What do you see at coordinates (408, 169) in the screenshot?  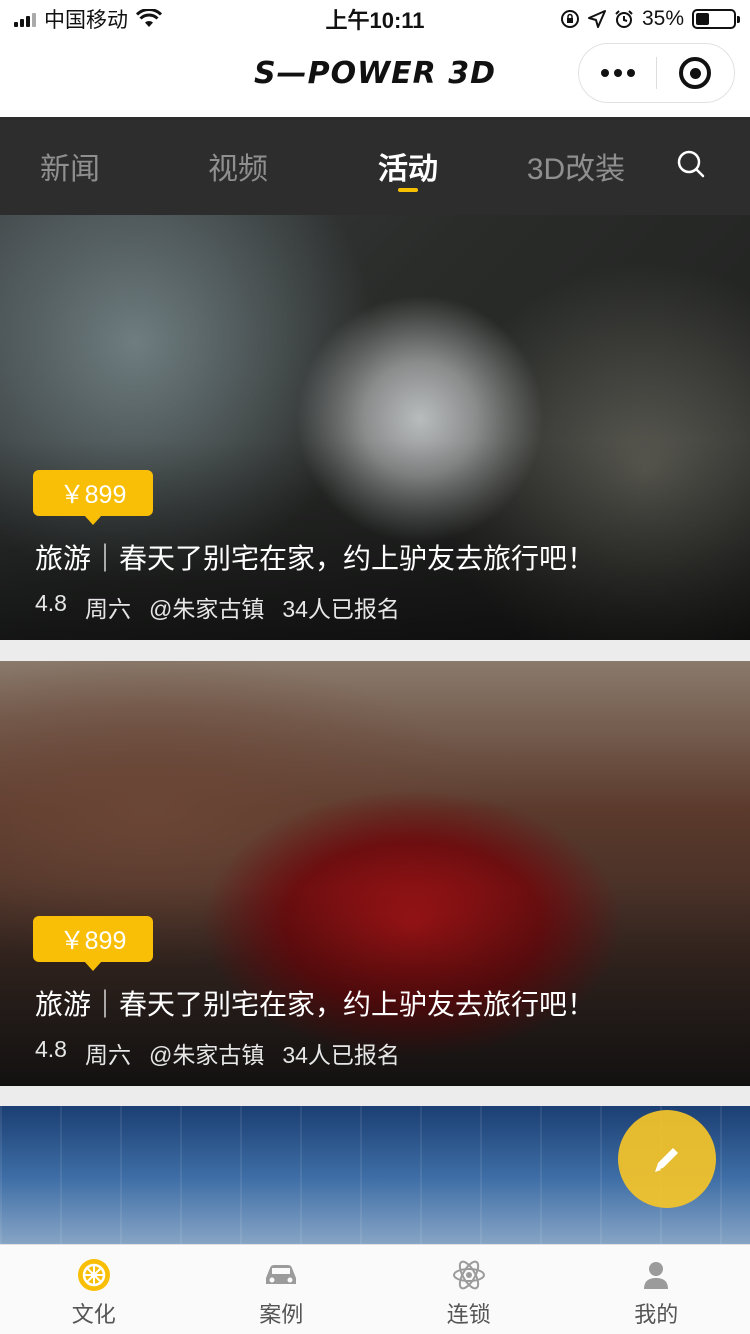 I see `tab-events-label: 活动` at bounding box center [408, 169].